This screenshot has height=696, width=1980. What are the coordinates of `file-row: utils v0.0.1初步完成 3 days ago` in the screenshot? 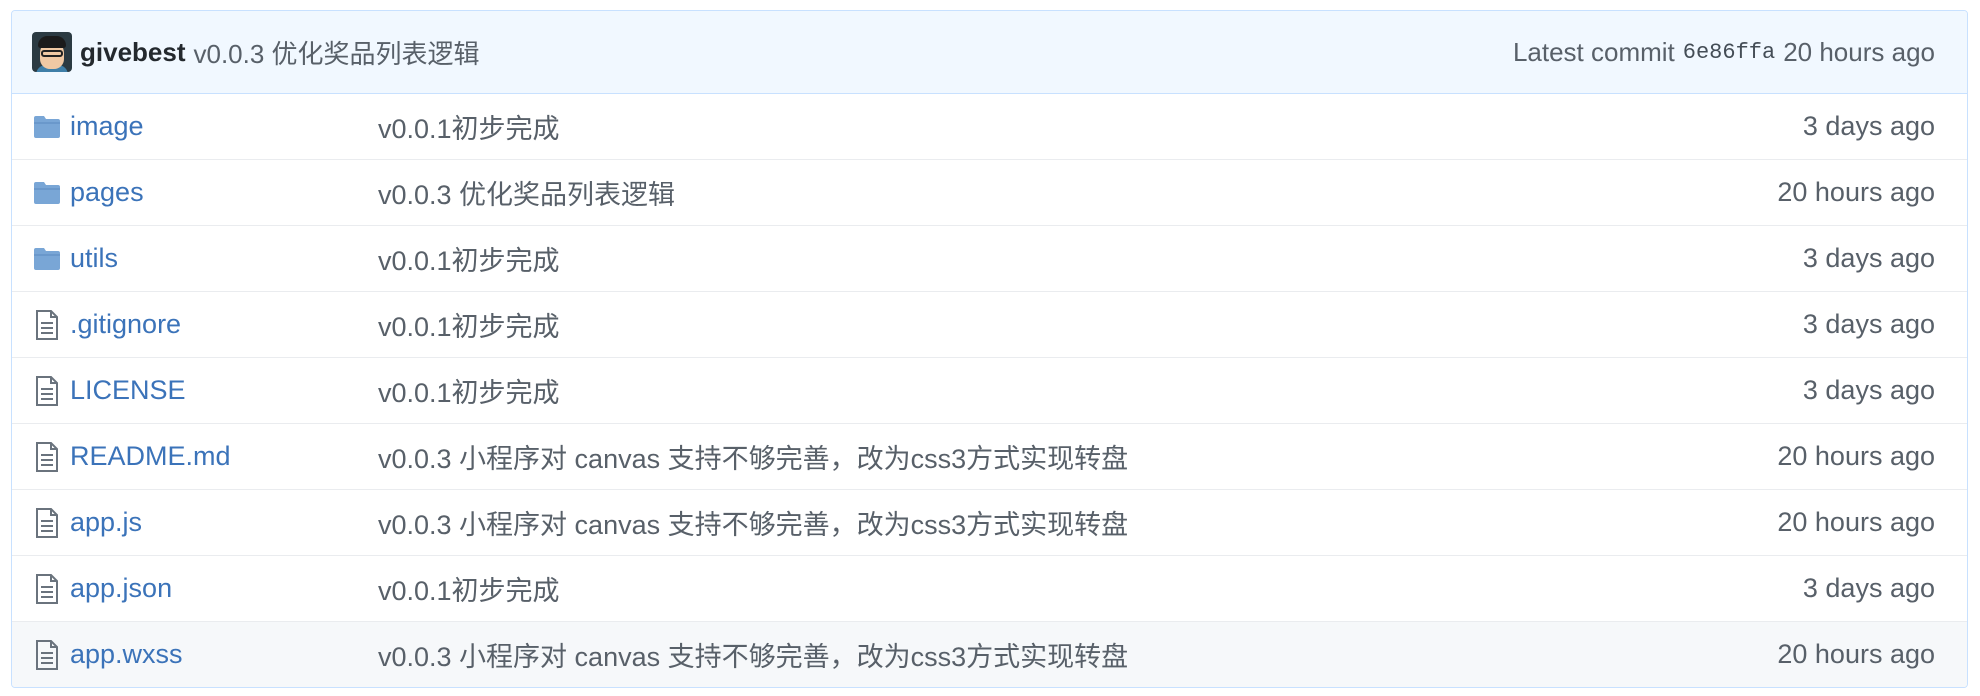 It's located at (989, 258).